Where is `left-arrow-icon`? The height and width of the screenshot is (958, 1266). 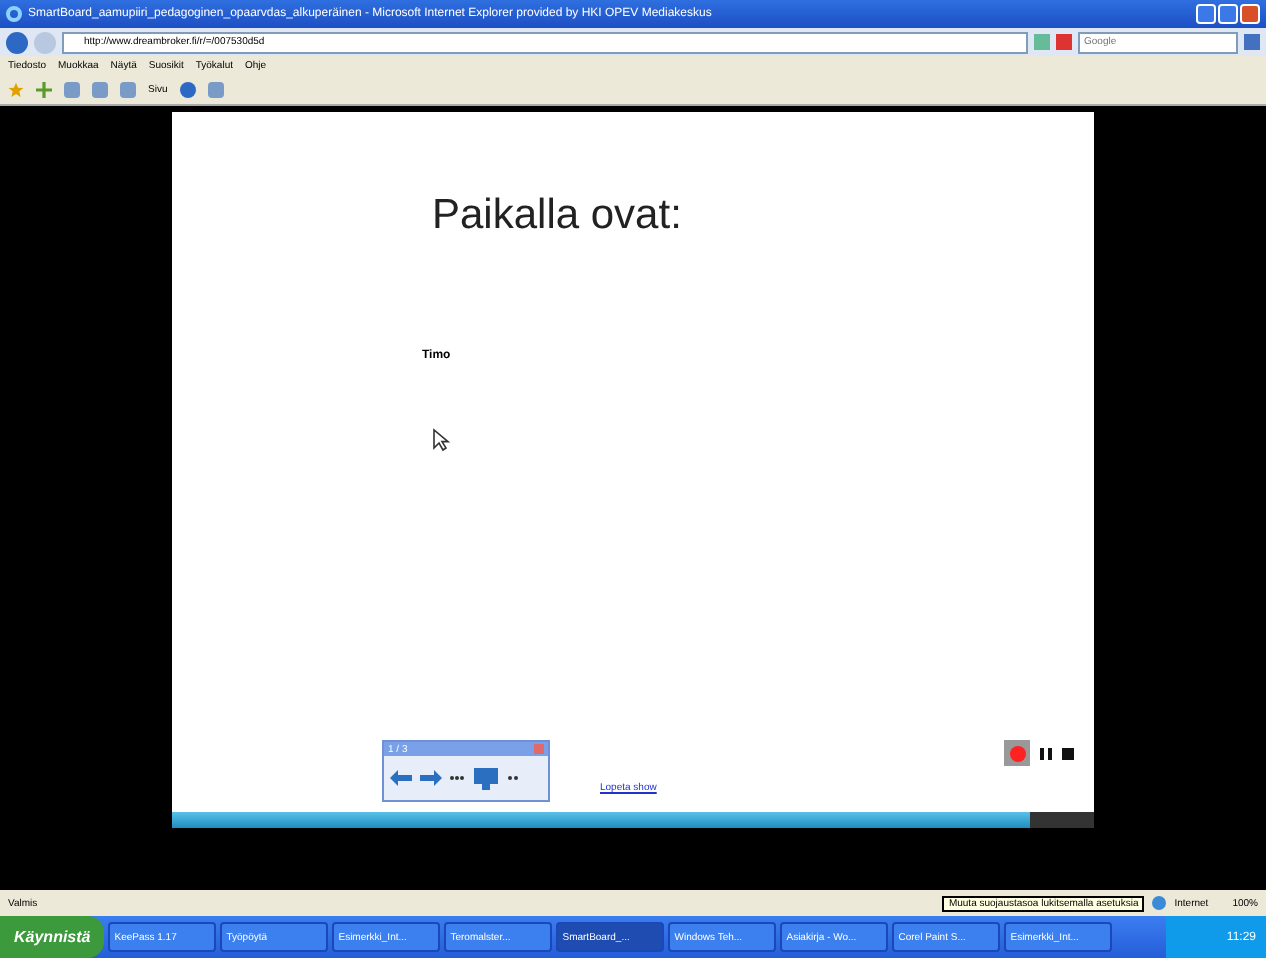 left-arrow-icon is located at coordinates (401, 778).